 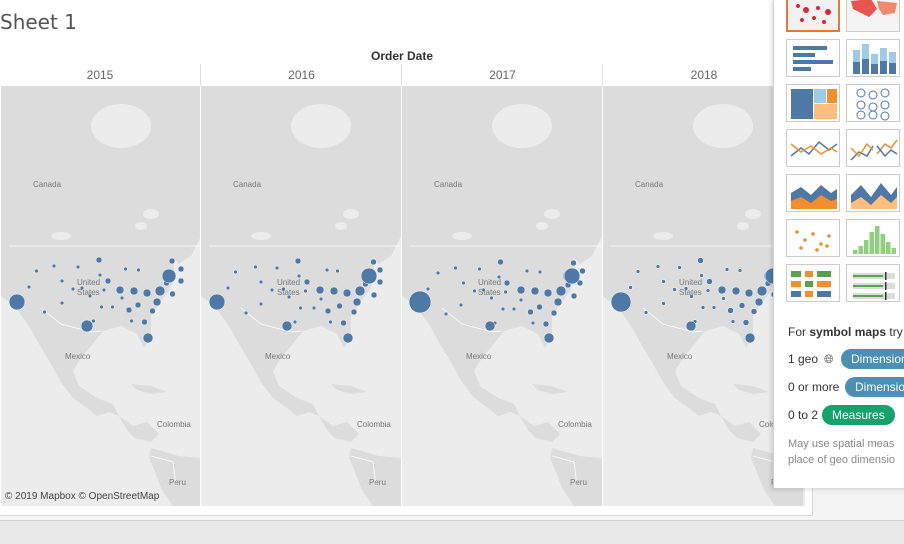 I want to click on chart-type-filled-map, so click(x=873, y=16).